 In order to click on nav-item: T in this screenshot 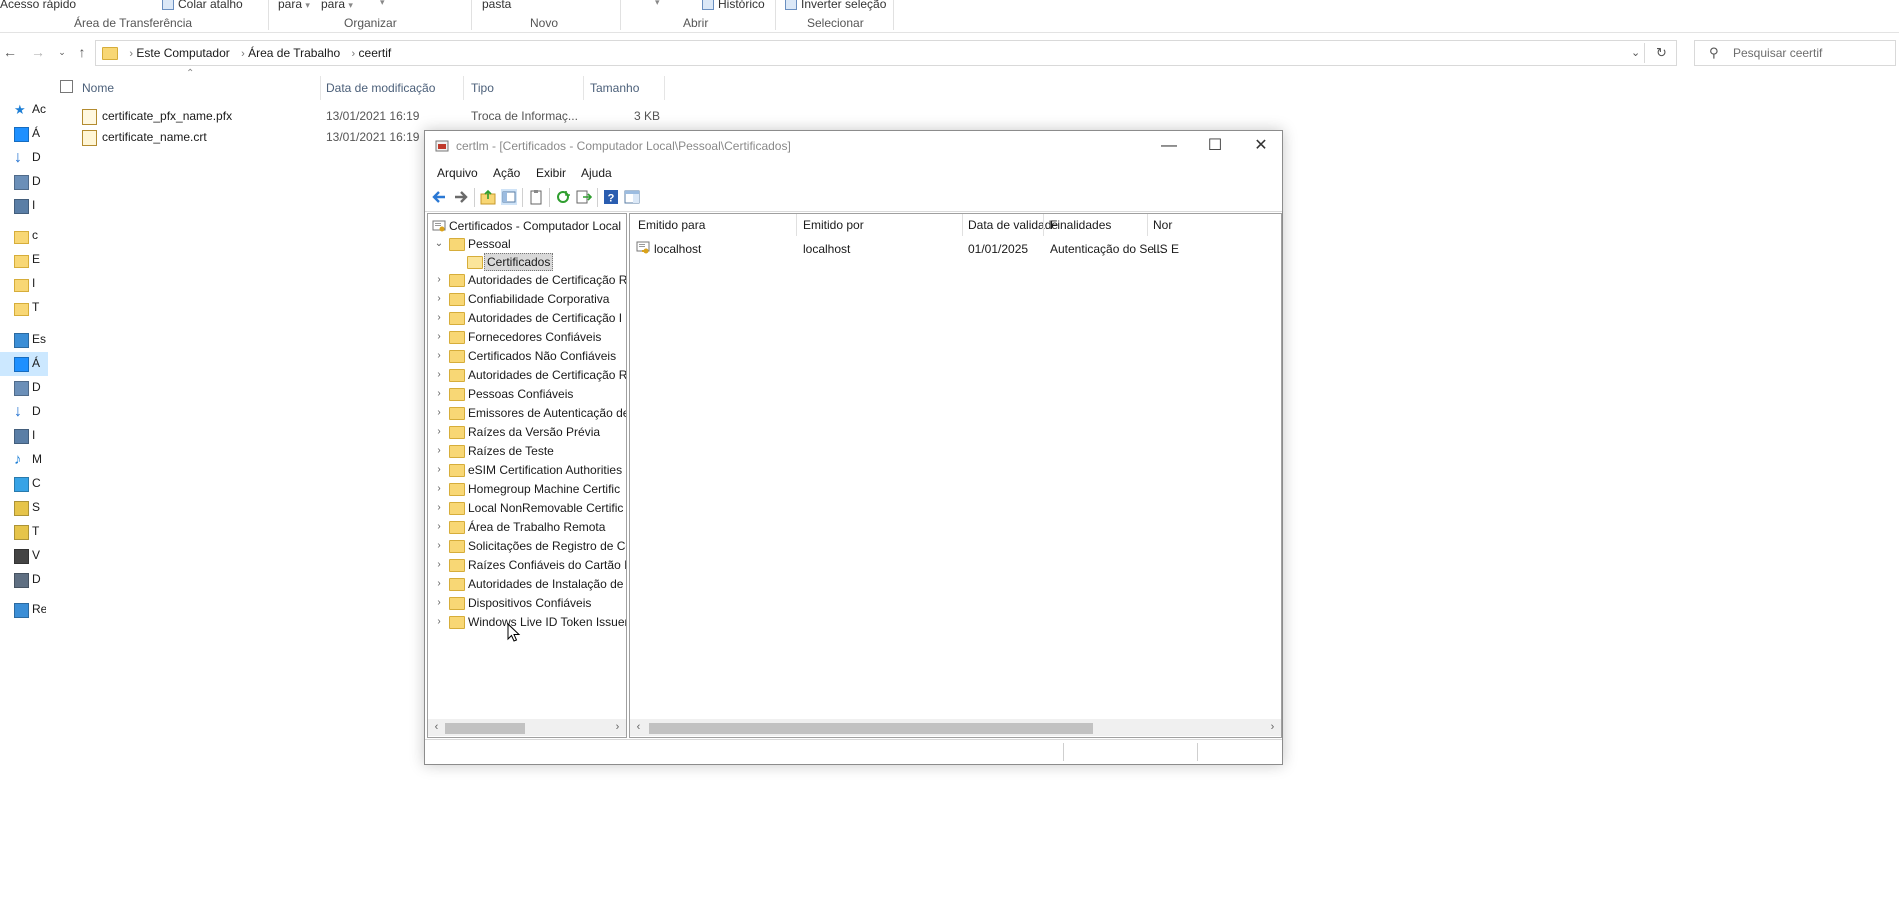, I will do `click(24, 308)`.